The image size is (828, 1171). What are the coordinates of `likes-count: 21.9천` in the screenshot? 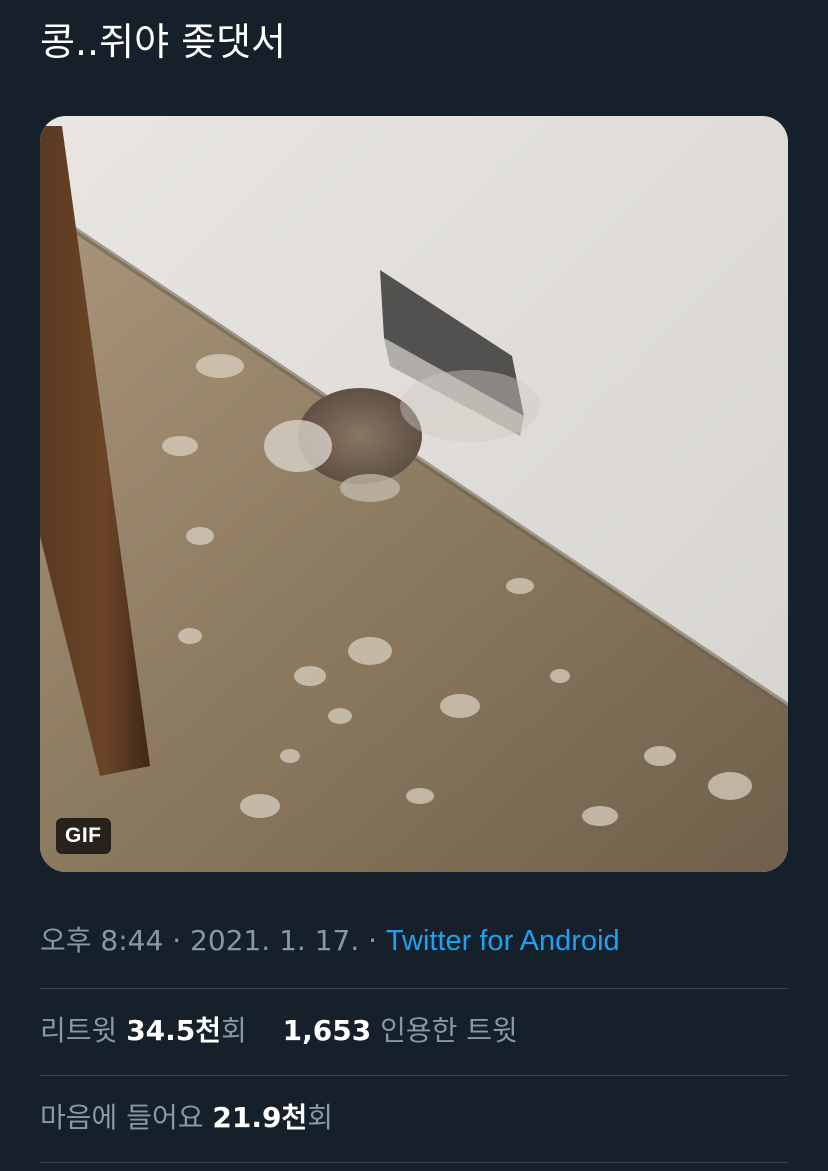 It's located at (260, 1117).